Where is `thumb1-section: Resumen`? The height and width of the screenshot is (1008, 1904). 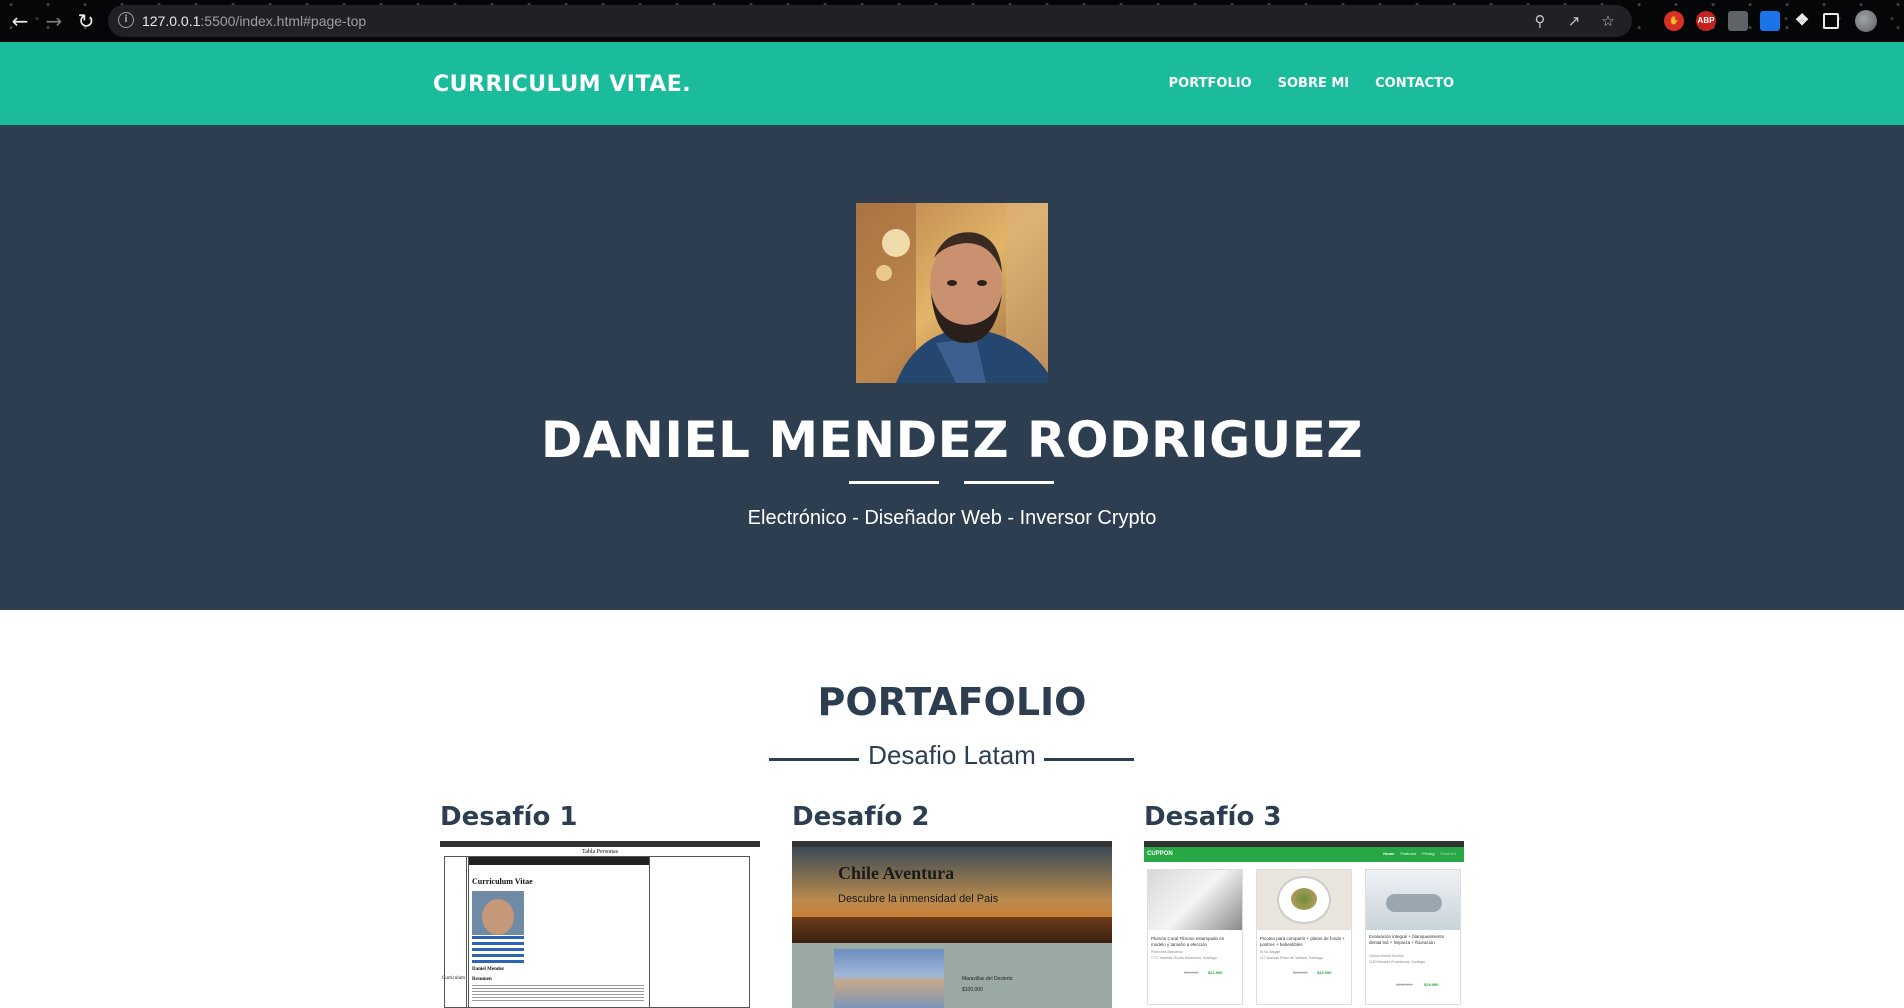 thumb1-section: Resumen is located at coordinates (482, 979).